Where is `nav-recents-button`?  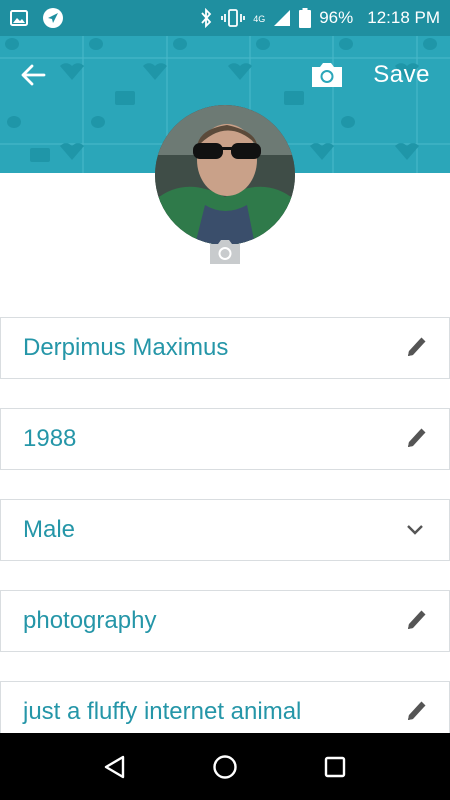
nav-recents-button is located at coordinates (335, 767).